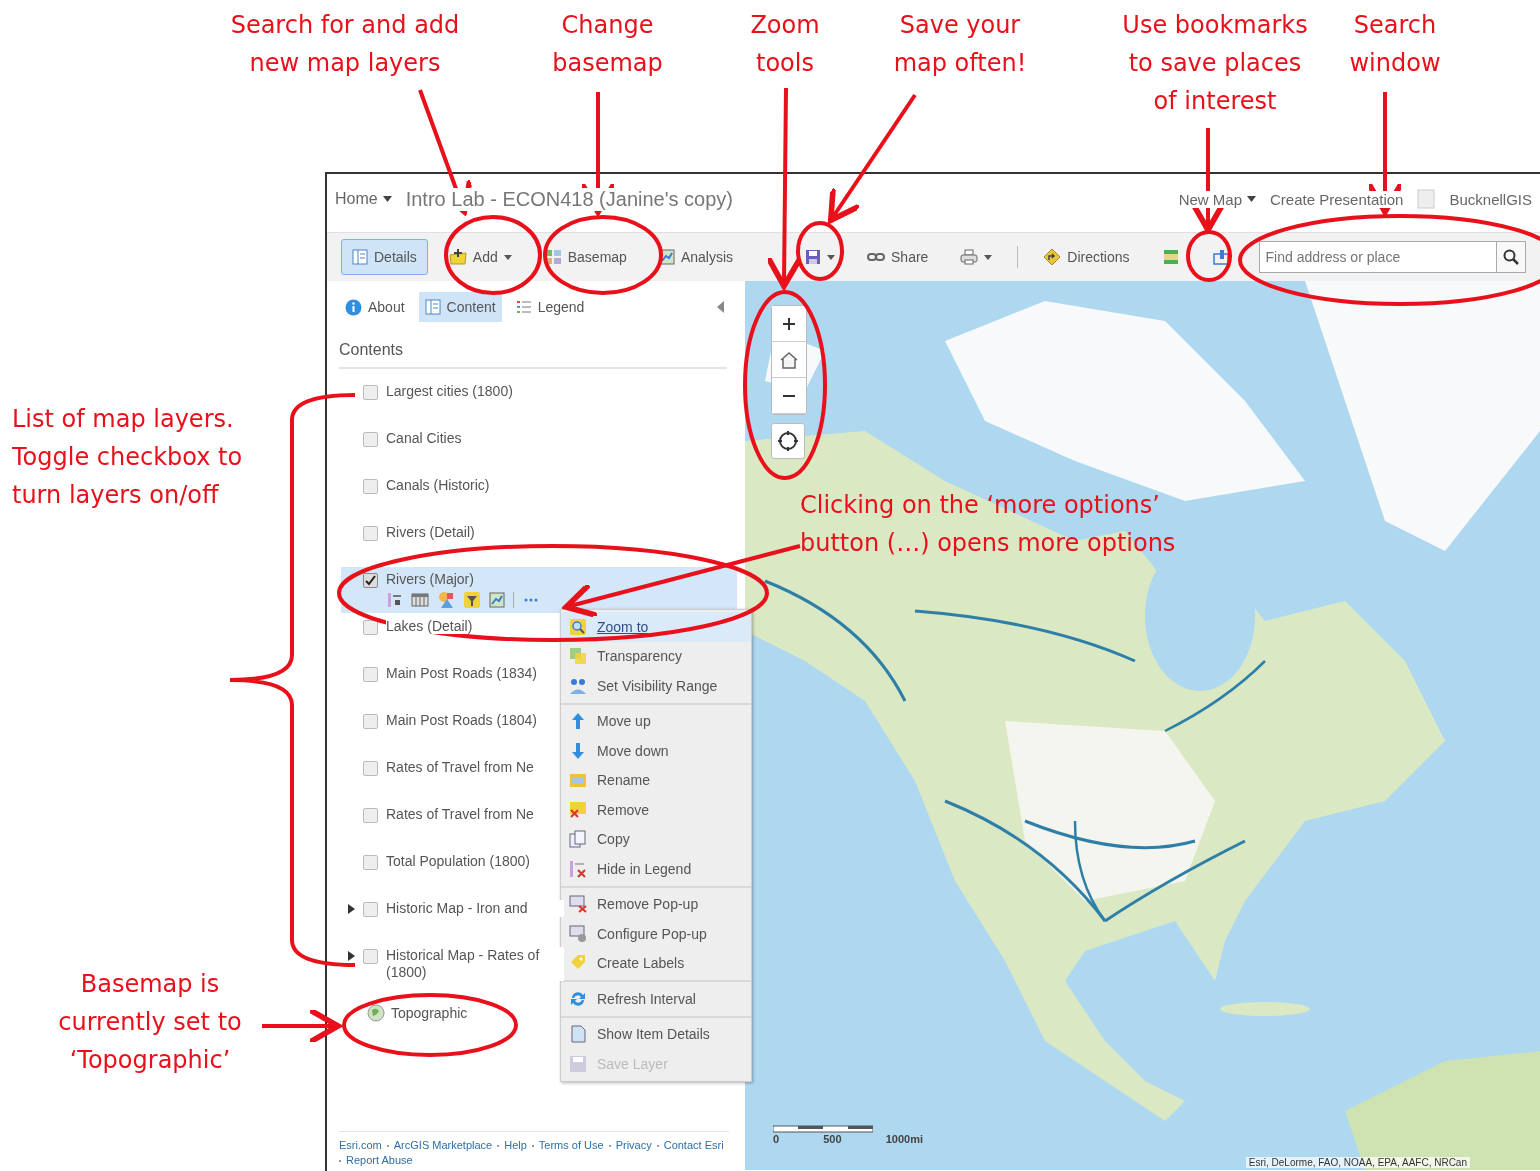 The height and width of the screenshot is (1171, 1540). Describe the element at coordinates (656, 1034) in the screenshot. I see `menu-item: Show Item Details` at that location.